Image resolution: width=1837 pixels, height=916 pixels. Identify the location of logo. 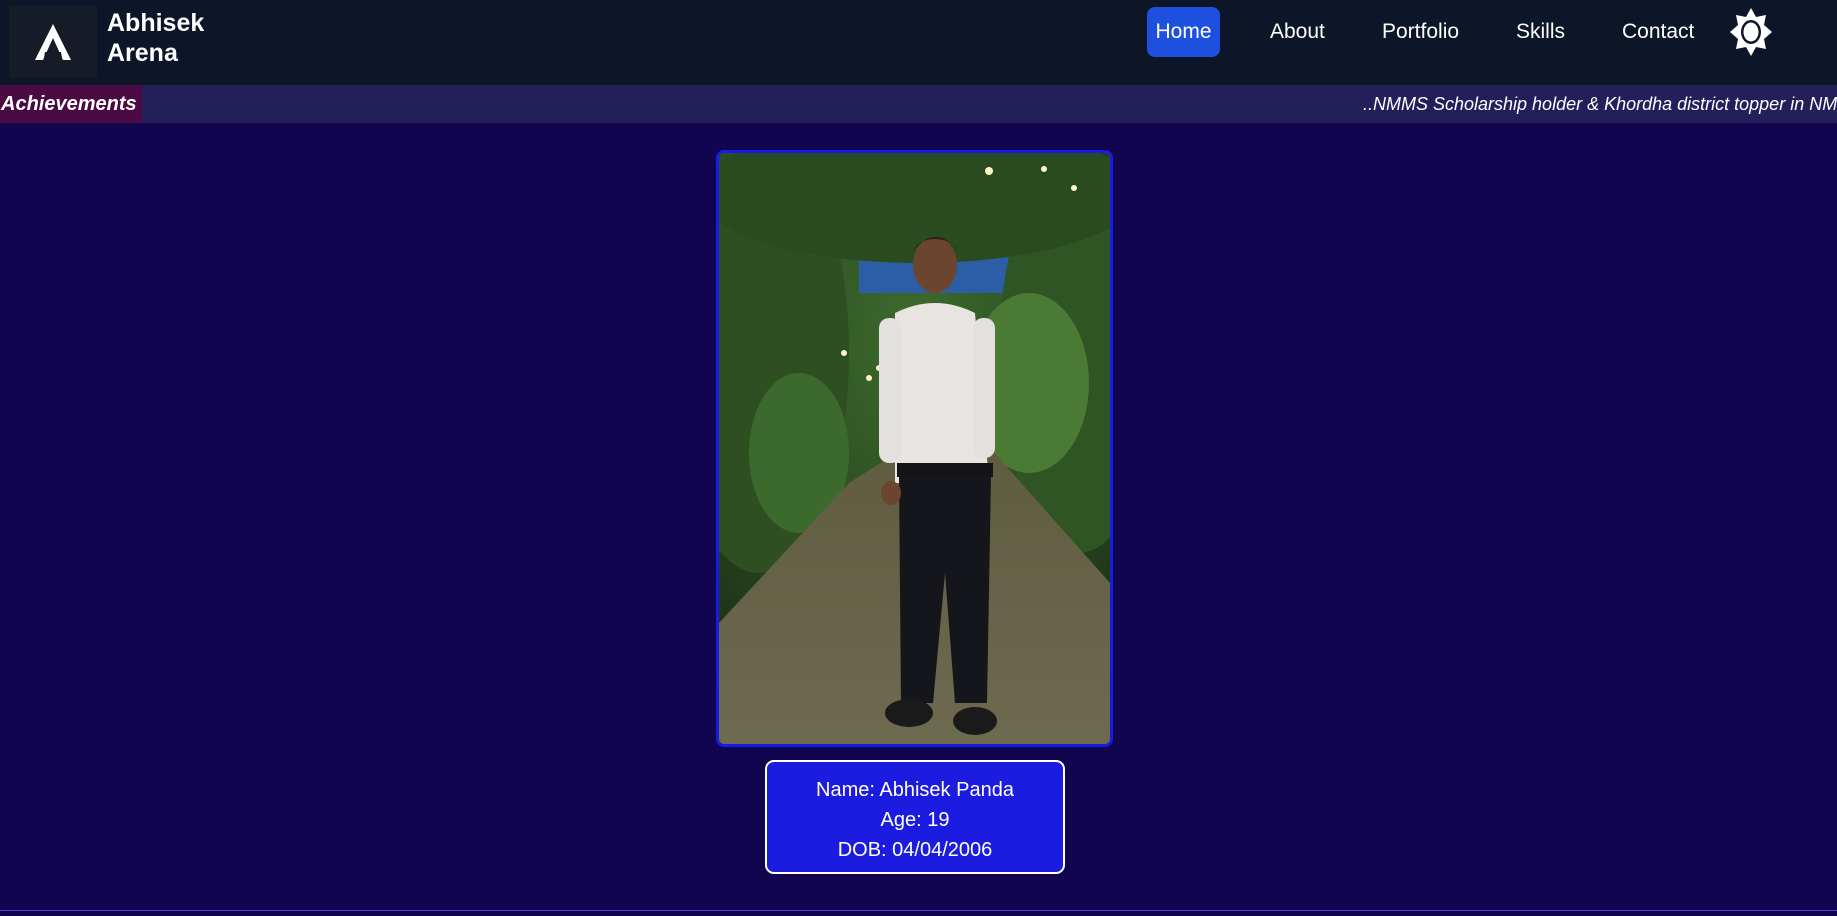
(53, 42).